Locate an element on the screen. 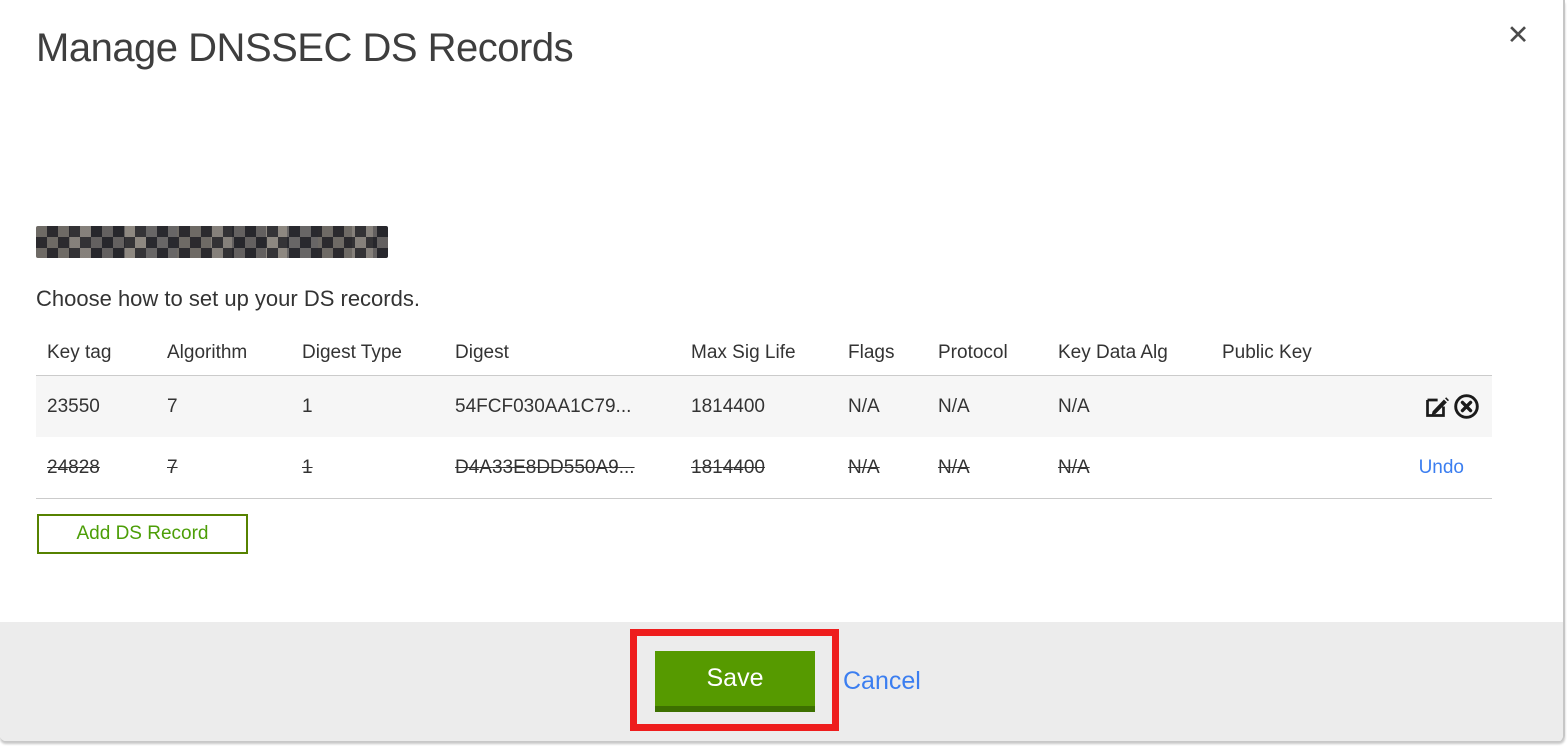 The image size is (1568, 746). cell-key-tag: 24828 is located at coordinates (73, 467).